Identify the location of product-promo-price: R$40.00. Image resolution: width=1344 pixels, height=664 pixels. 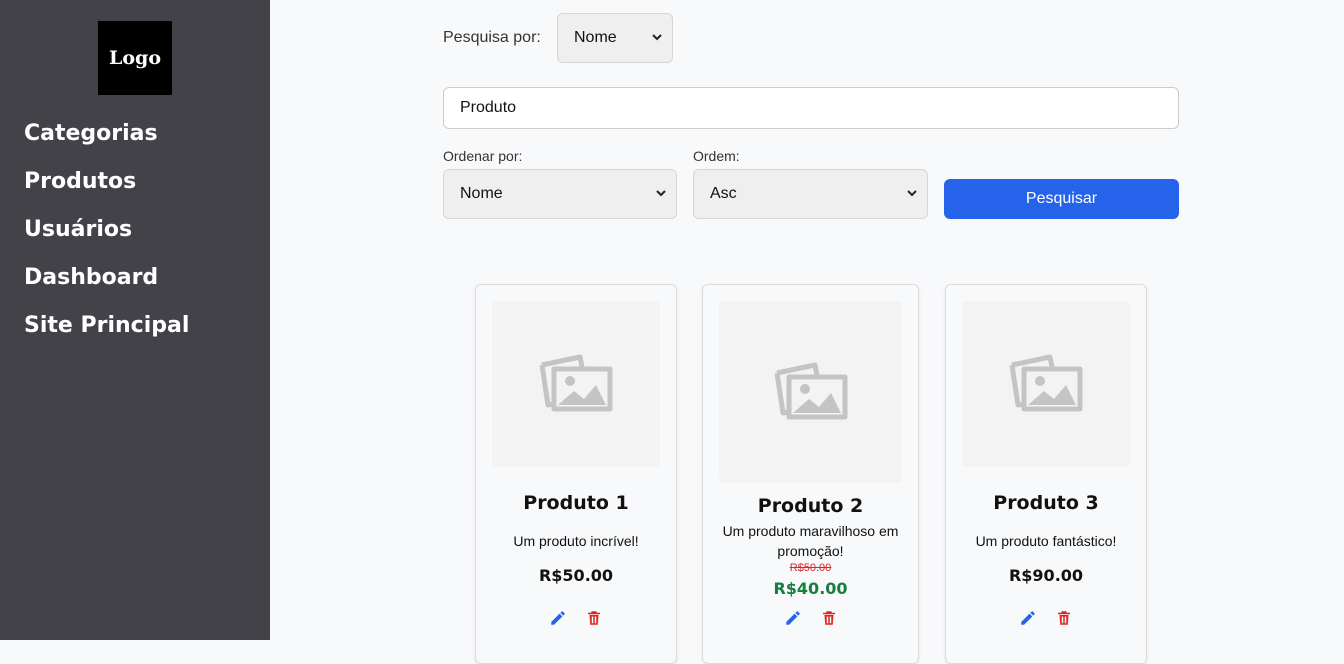
(810, 588).